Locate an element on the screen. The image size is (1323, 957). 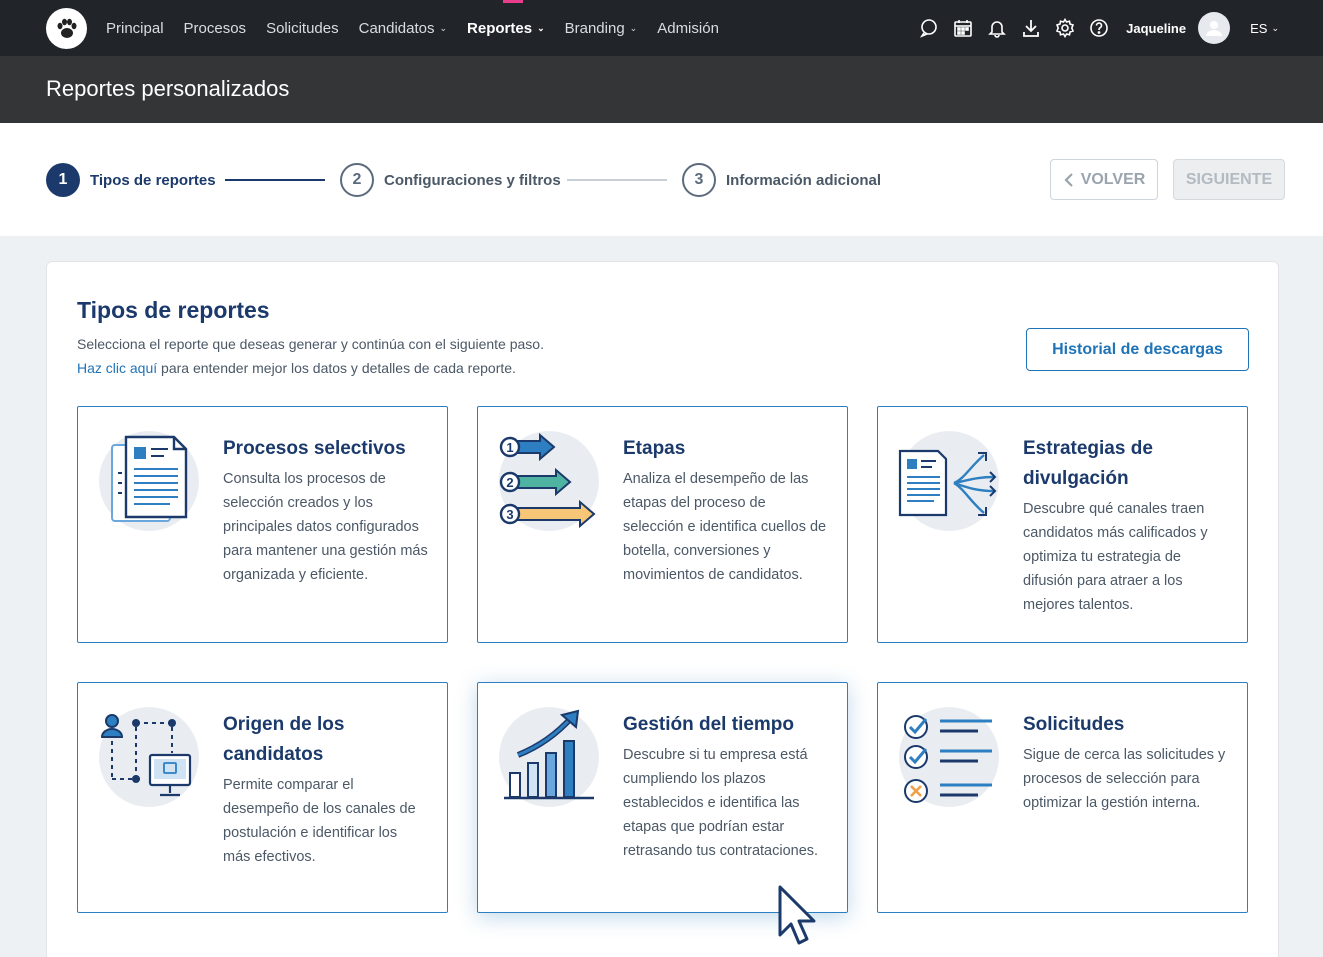
nav-label: Procesos is located at coordinates (215, 28).